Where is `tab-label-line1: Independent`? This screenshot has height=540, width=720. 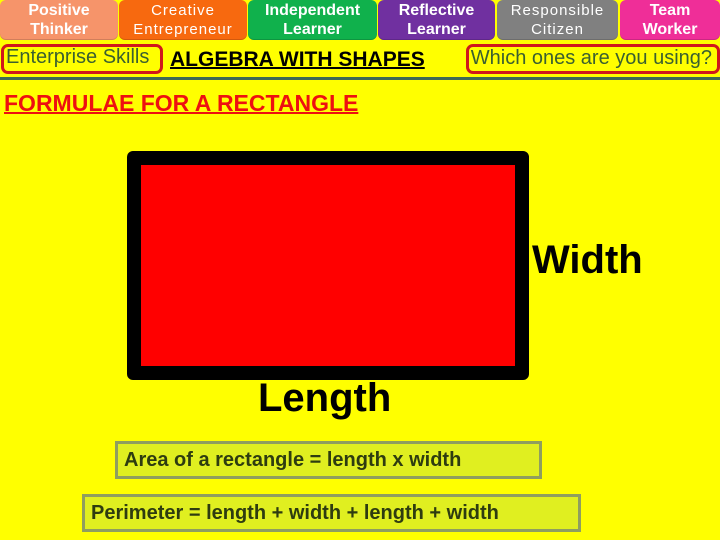 tab-label-line1: Independent is located at coordinates (312, 10).